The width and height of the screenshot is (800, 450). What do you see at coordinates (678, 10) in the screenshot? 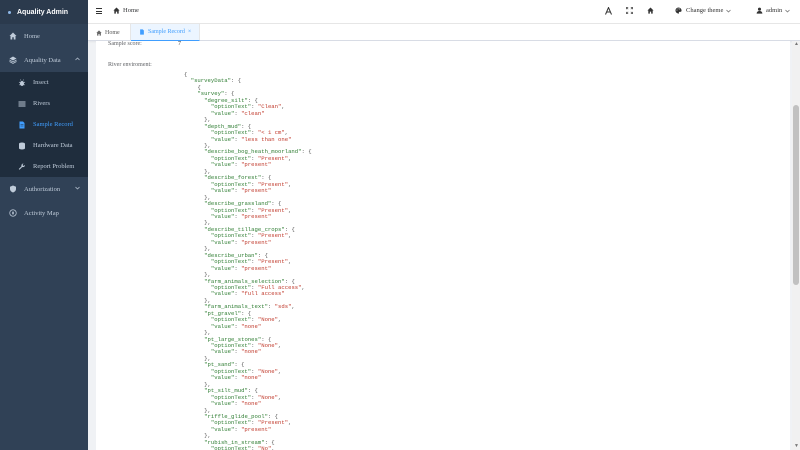
I see `palette-icon` at bounding box center [678, 10].